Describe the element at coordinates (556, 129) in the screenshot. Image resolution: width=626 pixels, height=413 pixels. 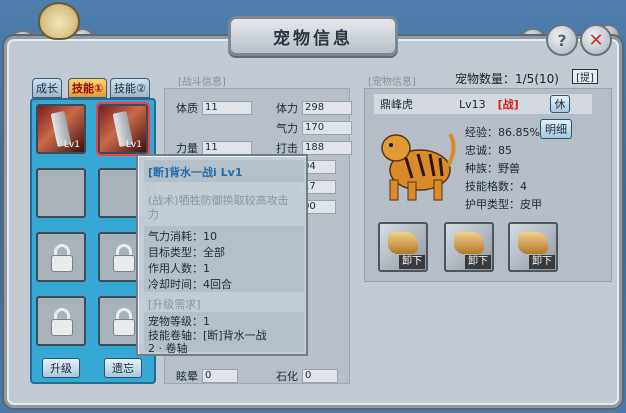
I see `exp-detail-button: 明细` at that location.